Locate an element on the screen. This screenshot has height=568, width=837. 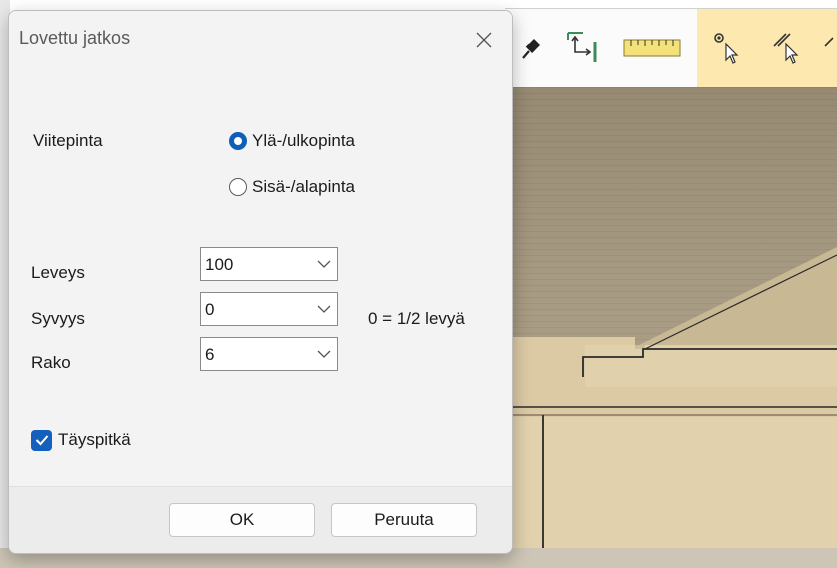
point-select-icon is located at coordinates (726, 48).